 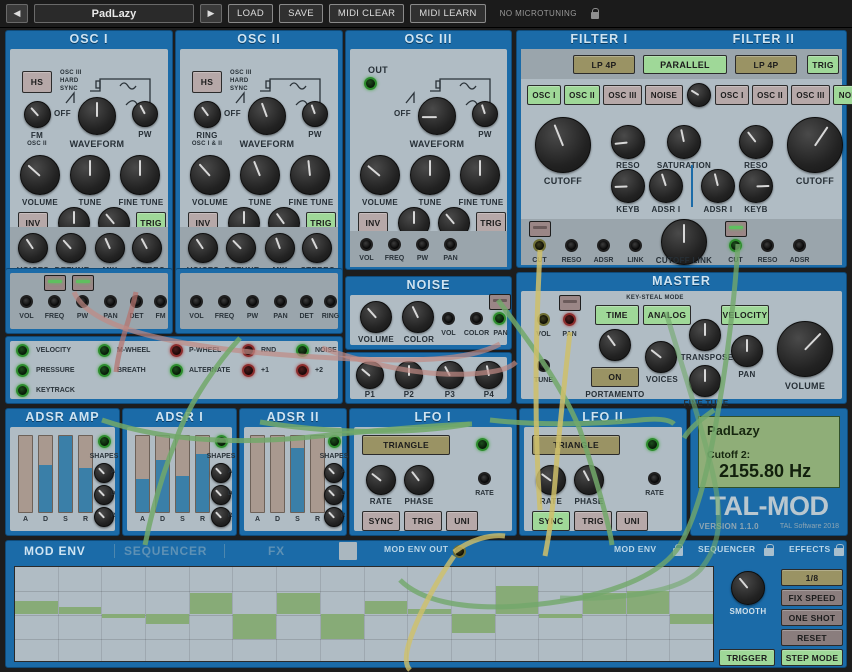 What do you see at coordinates (381, 521) in the screenshot?
I see `lfo1-sync-button: SYNC` at bounding box center [381, 521].